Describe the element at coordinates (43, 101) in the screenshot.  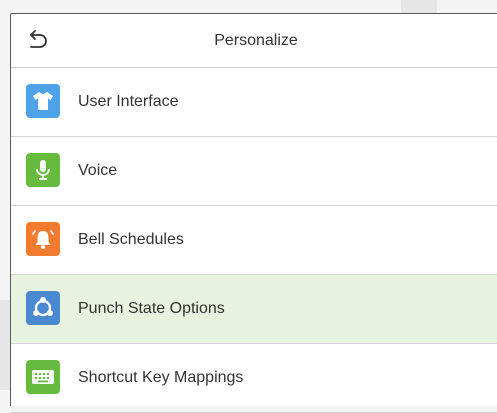
I see `tshirt-icon` at that location.